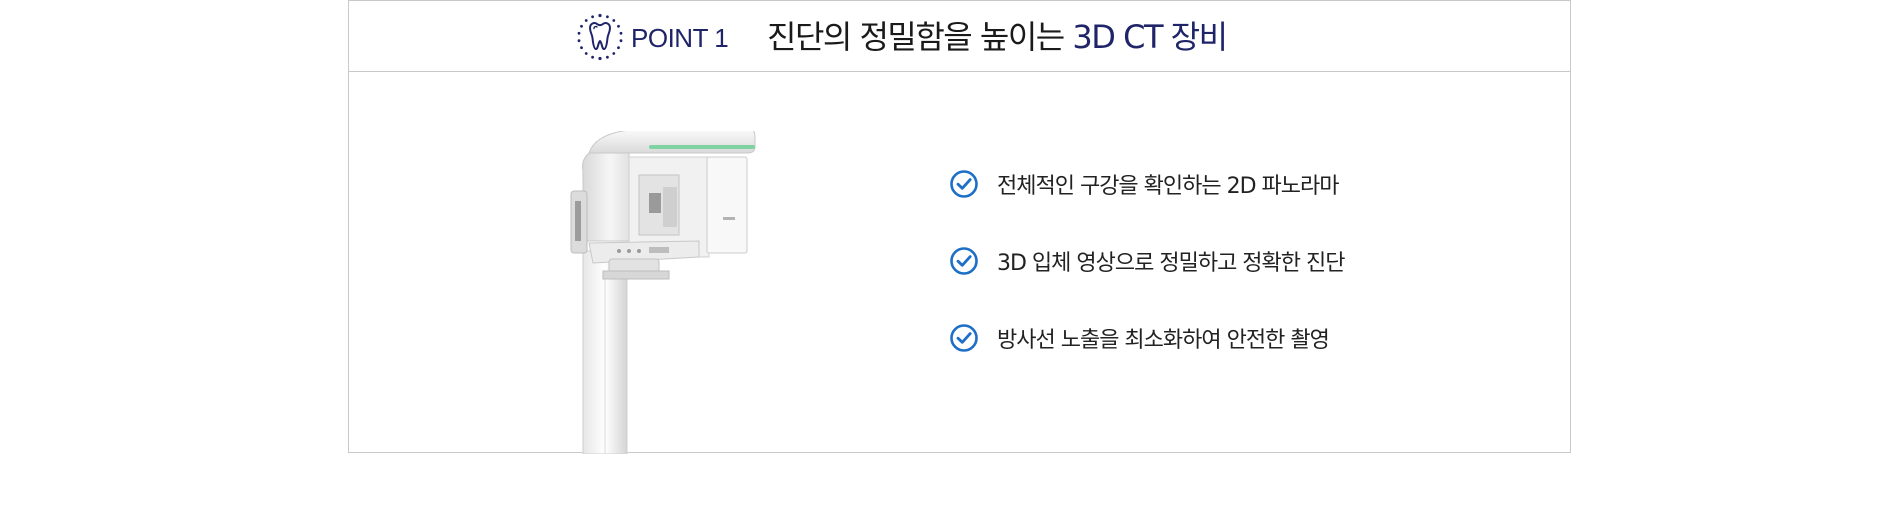 This screenshot has width=1903, height=510. I want to click on list-item: 방사선 노출을 최소화하여 안전한 촬영, so click(1147, 338).